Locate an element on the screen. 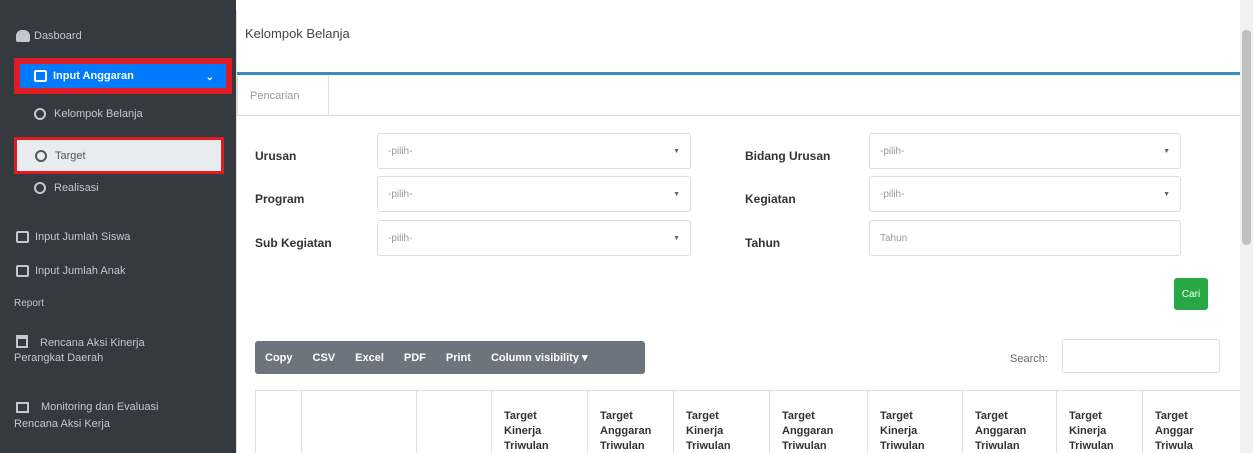 Image resolution: width=1253 pixels, height=453 pixels. sidebar-item-dashboard: Dasboard is located at coordinates (118, 36).